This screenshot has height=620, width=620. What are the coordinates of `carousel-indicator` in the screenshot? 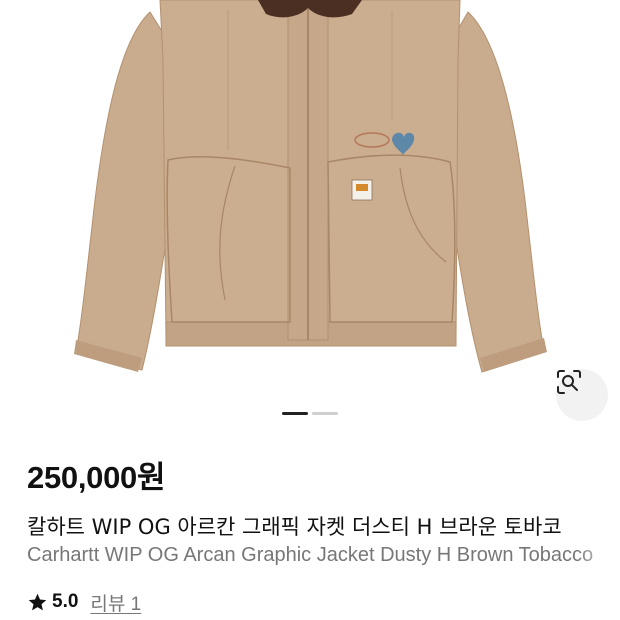 It's located at (310, 414).